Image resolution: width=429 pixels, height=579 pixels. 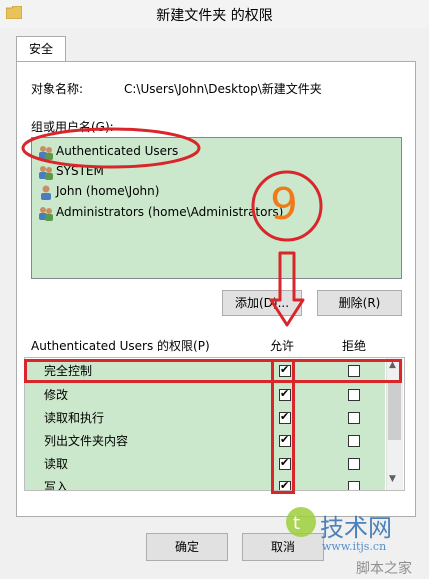 I want to click on annotation-step-number: 9, so click(x=284, y=204).